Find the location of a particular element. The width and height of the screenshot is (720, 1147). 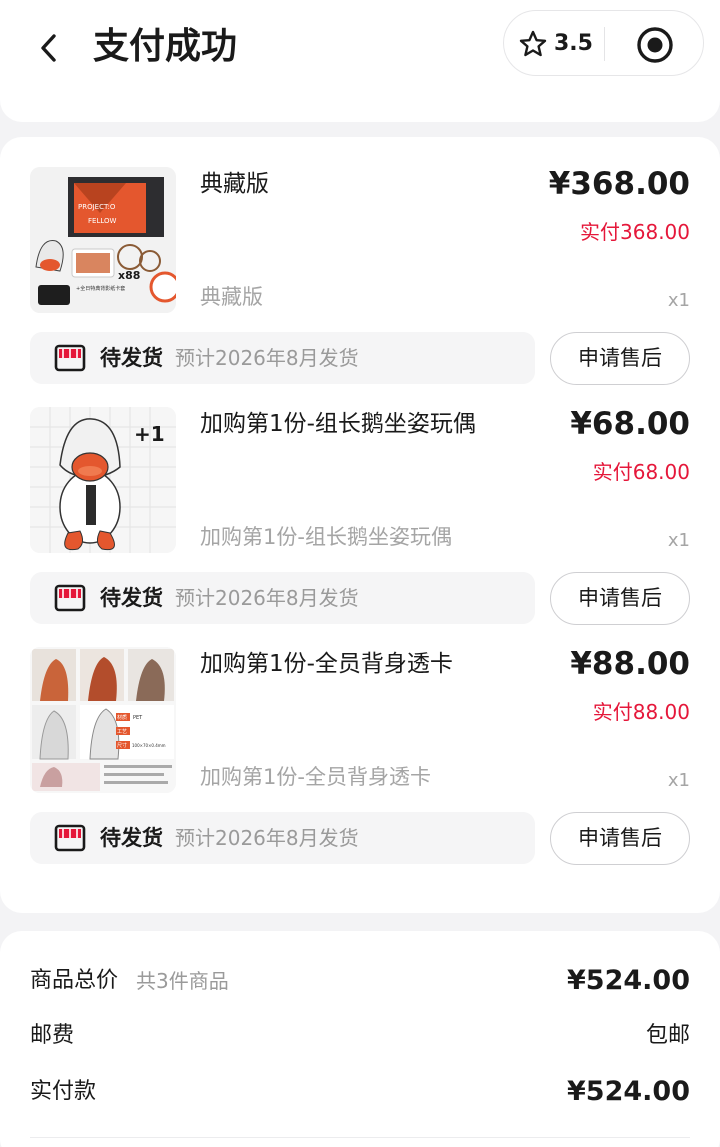

product-spec: 加购第1份-全员背身透卡 is located at coordinates (315, 777).